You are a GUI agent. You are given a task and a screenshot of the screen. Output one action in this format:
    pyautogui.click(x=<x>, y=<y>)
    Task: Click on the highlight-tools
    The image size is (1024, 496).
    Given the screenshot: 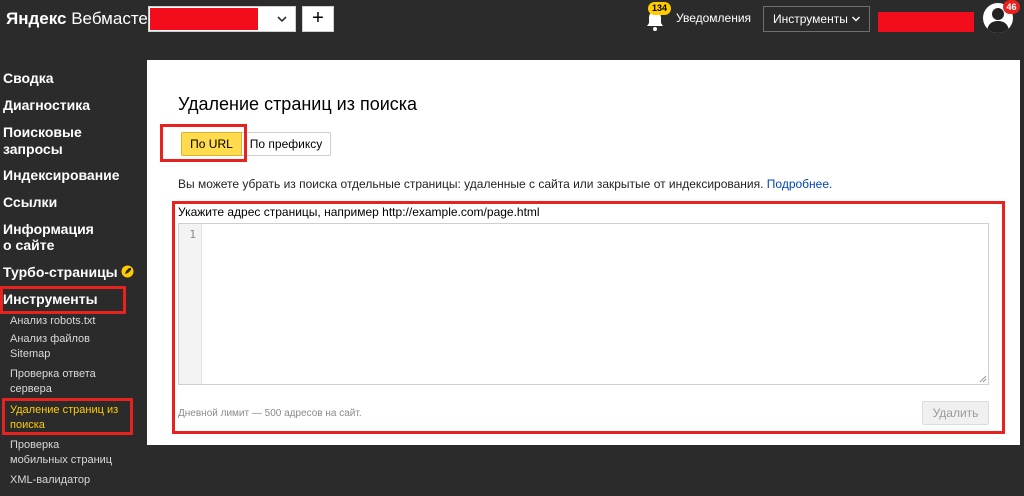 What is the action you would take?
    pyautogui.click(x=63, y=300)
    